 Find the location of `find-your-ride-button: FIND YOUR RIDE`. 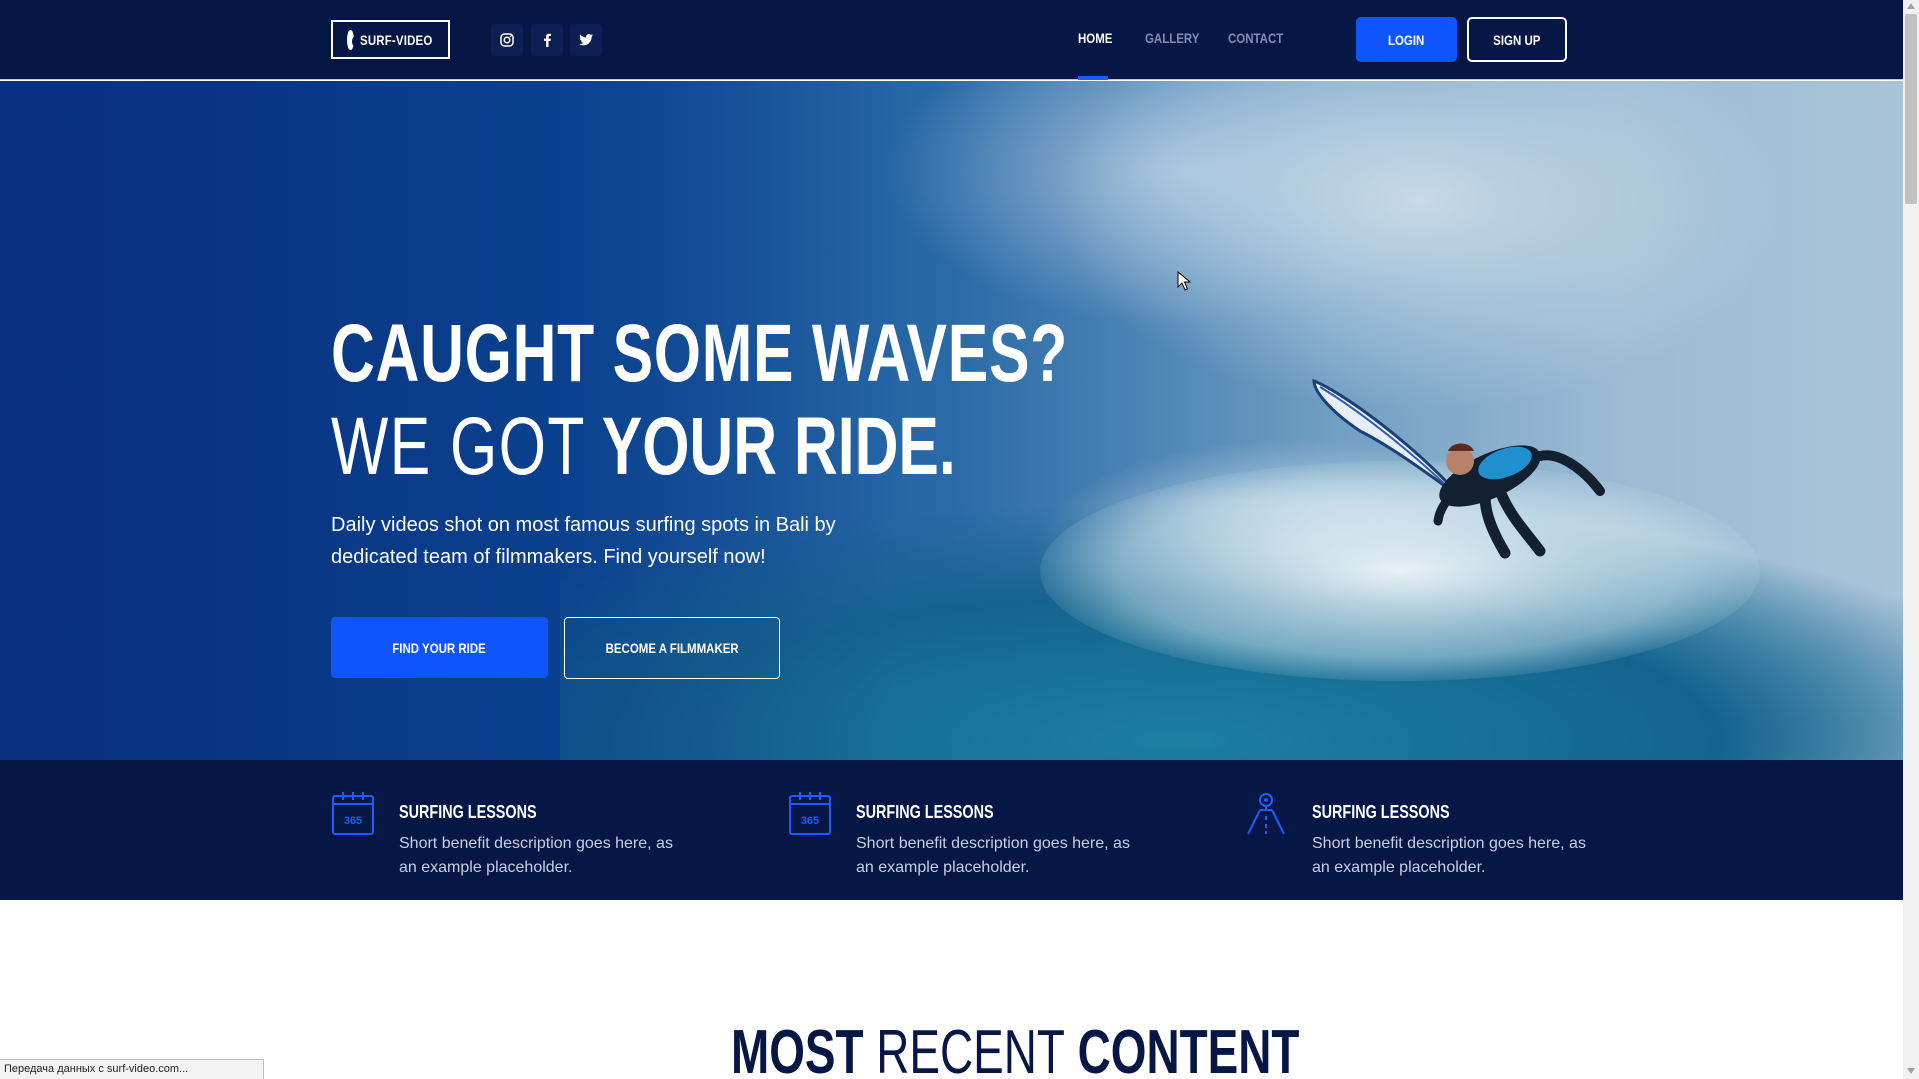

find-your-ride-button: FIND YOUR RIDE is located at coordinates (439, 647).